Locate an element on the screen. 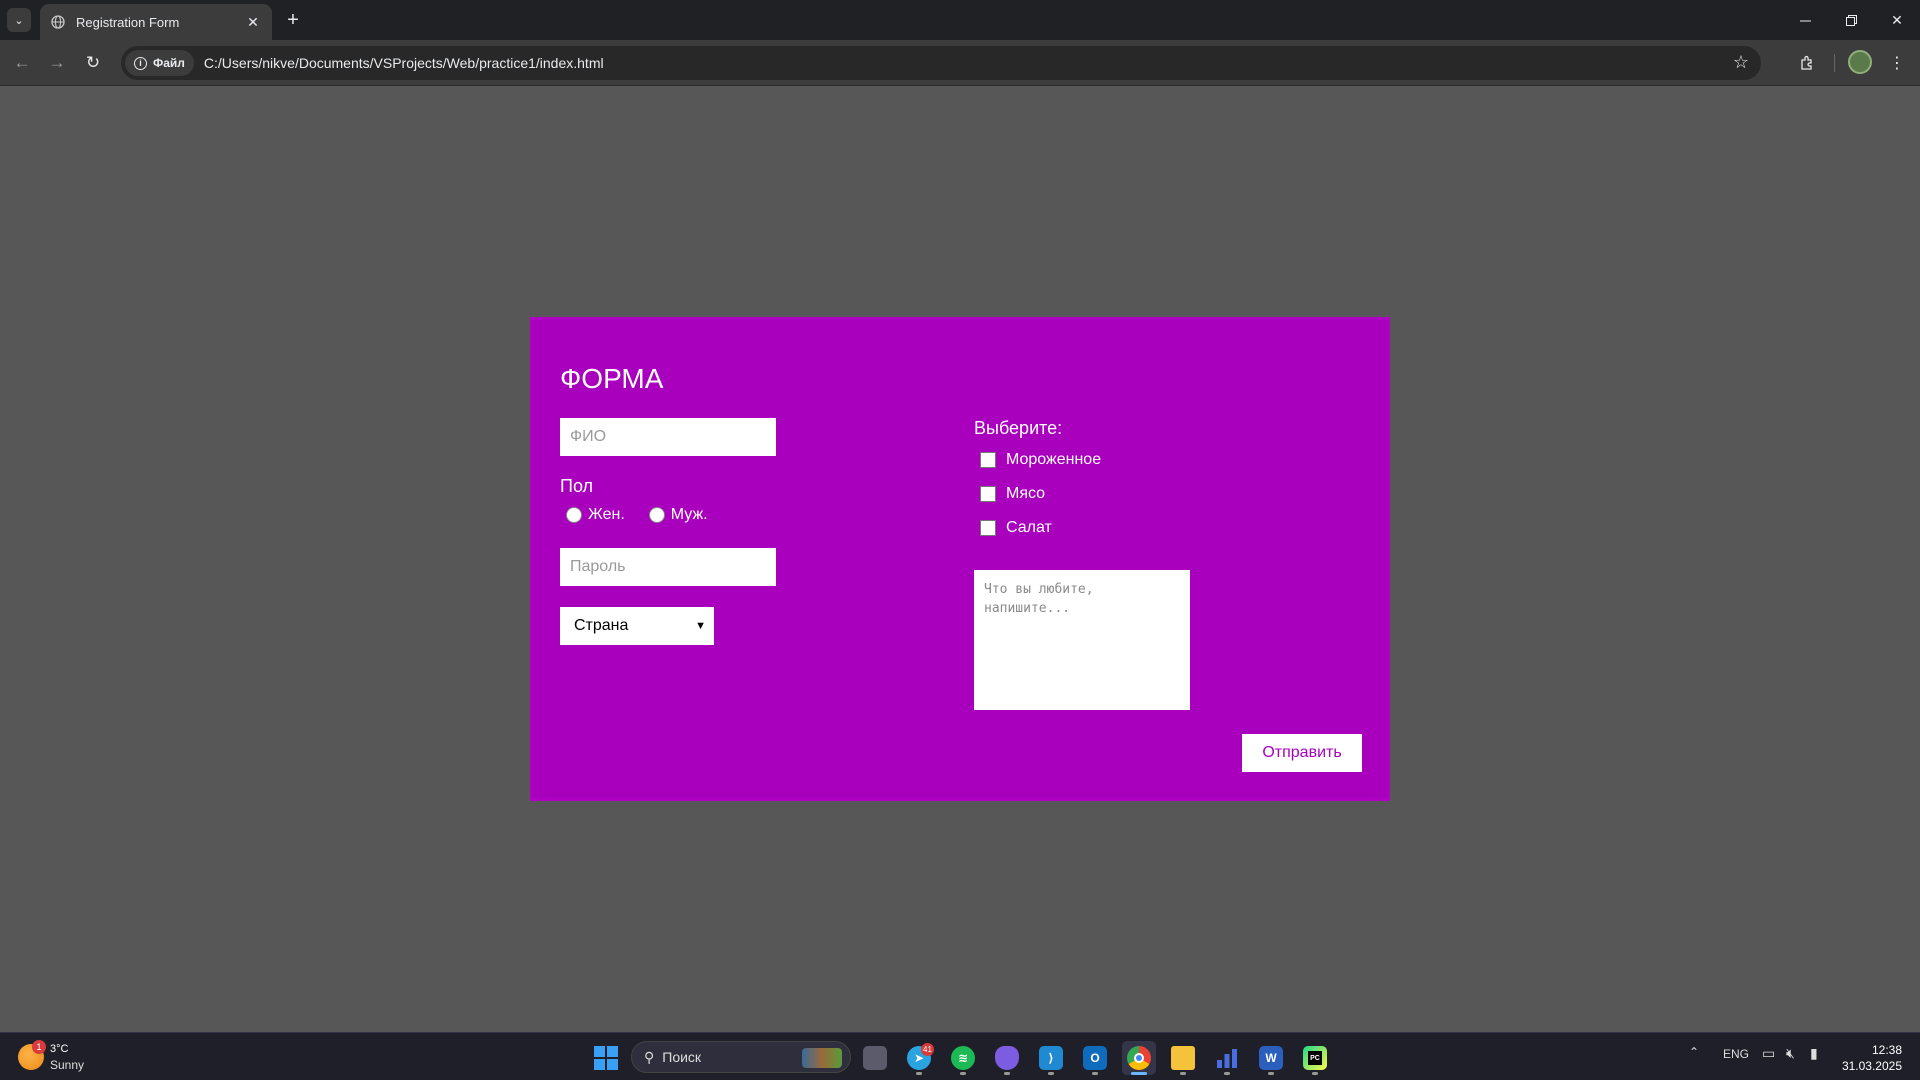  radio-male is located at coordinates (656, 515).